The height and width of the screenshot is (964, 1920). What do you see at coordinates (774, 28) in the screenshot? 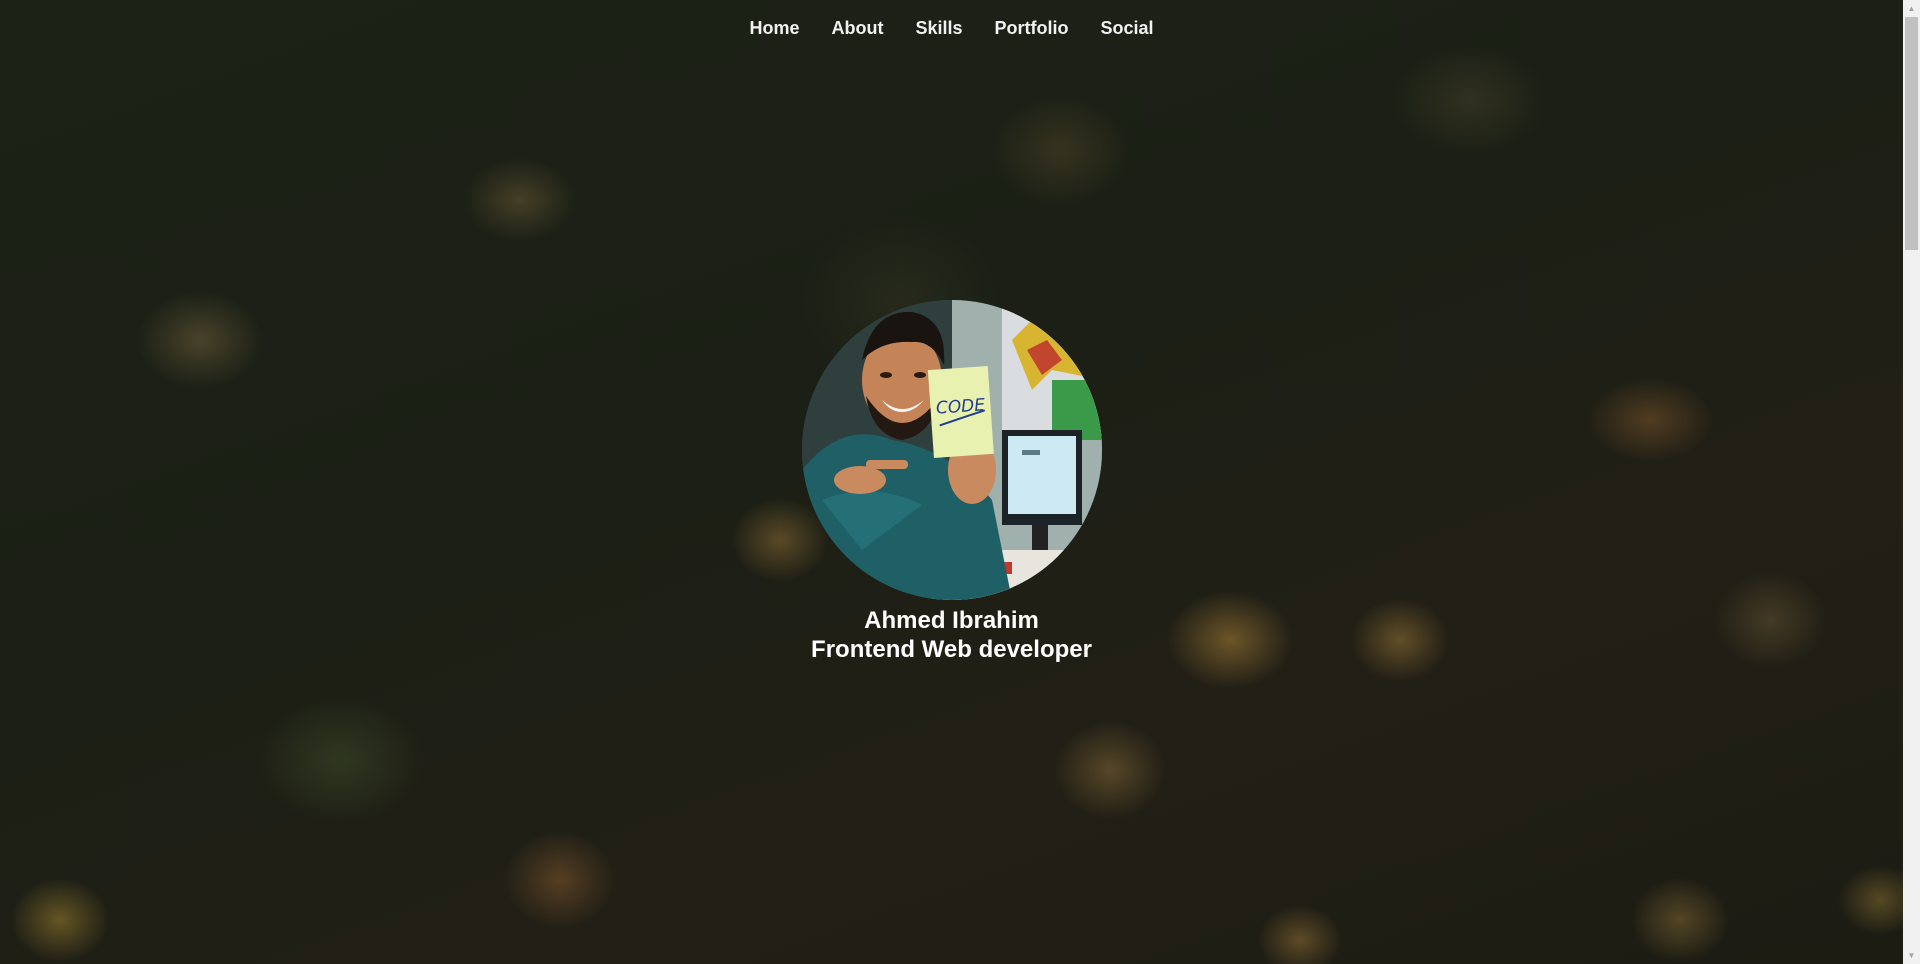
I see `nav-link-home: Home` at bounding box center [774, 28].